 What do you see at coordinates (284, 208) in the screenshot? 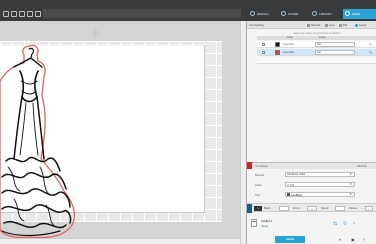
I see `blade-field` at bounding box center [284, 208].